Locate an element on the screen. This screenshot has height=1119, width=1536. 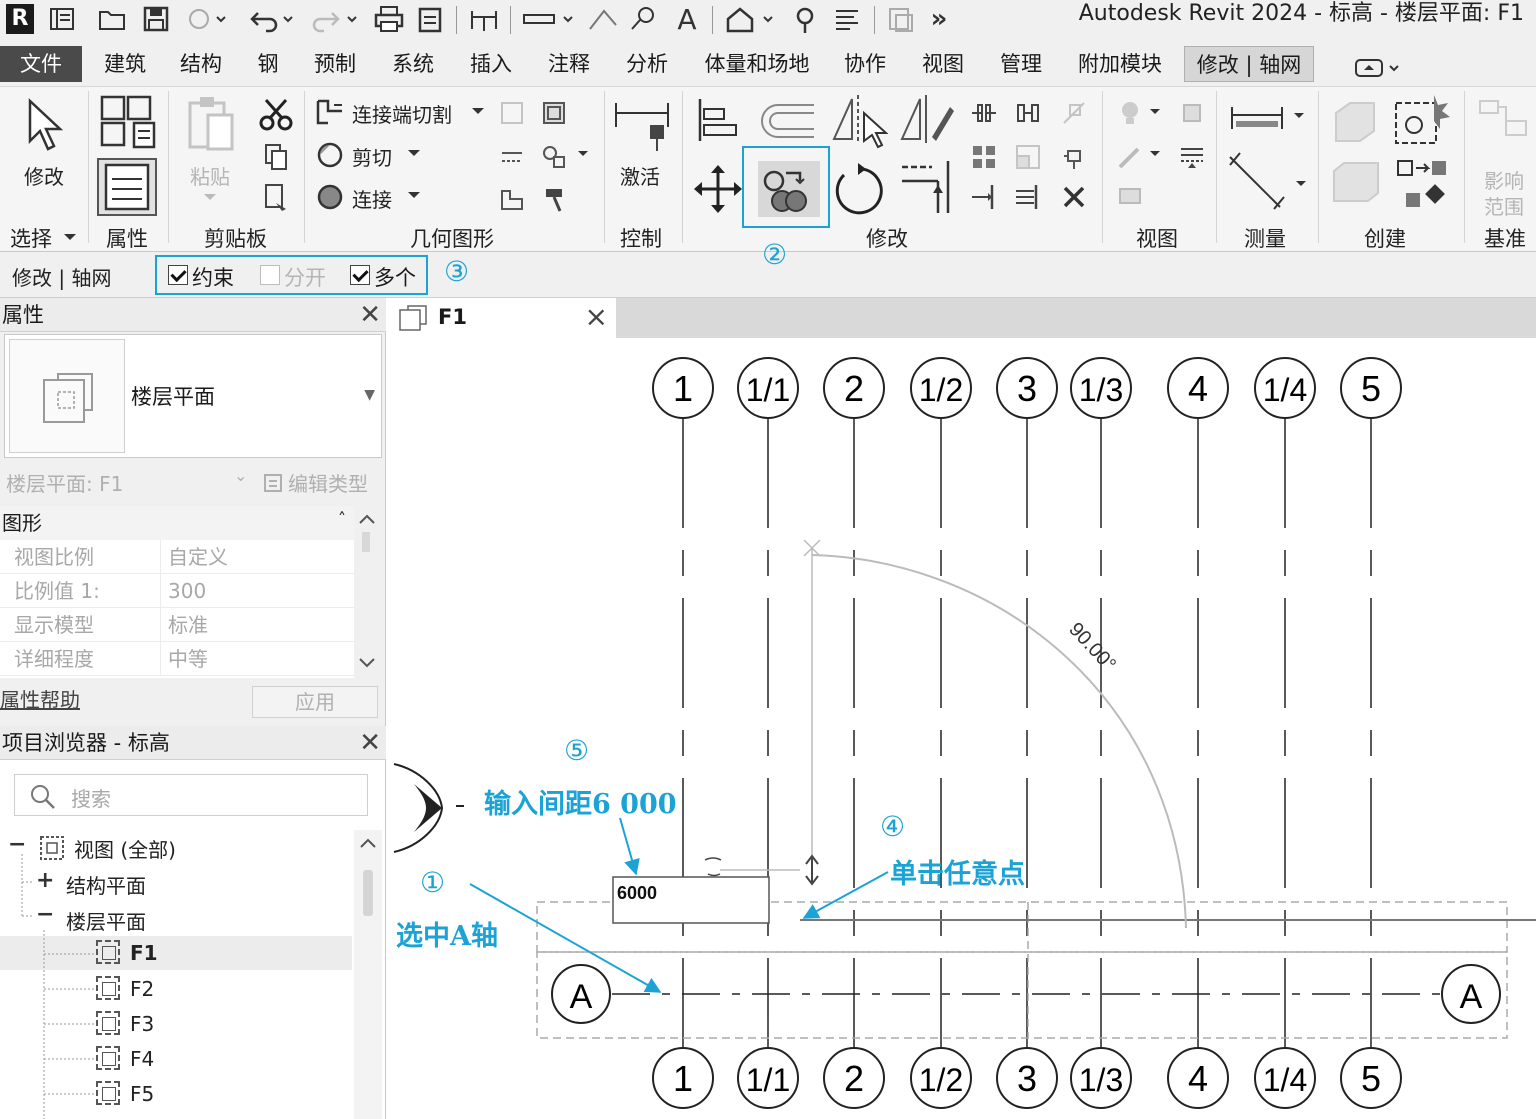
grid-bubble-1-4-bottom: 1/4 is located at coordinates (1285, 1078).